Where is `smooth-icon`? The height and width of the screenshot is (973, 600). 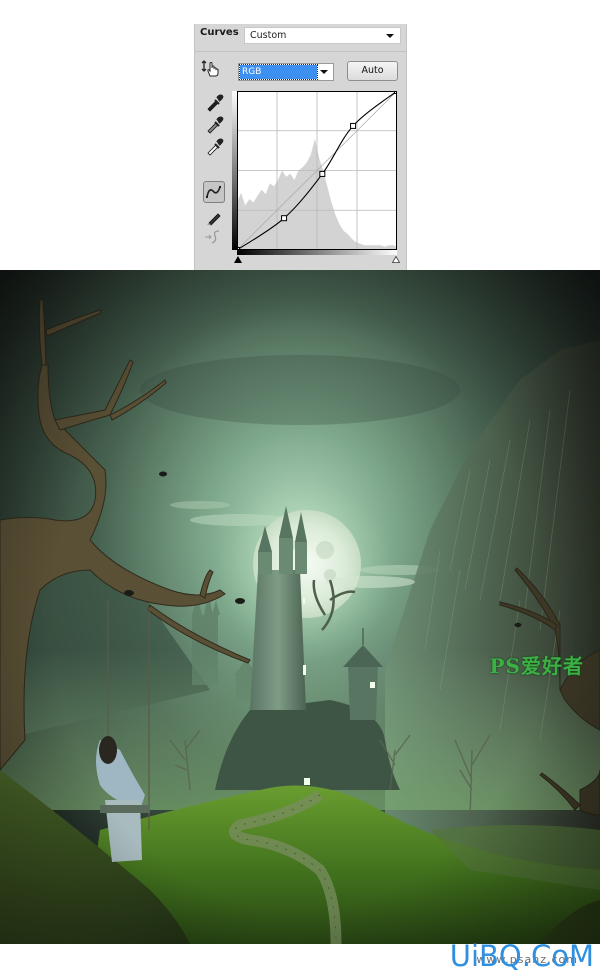 smooth-icon is located at coordinates (212, 237).